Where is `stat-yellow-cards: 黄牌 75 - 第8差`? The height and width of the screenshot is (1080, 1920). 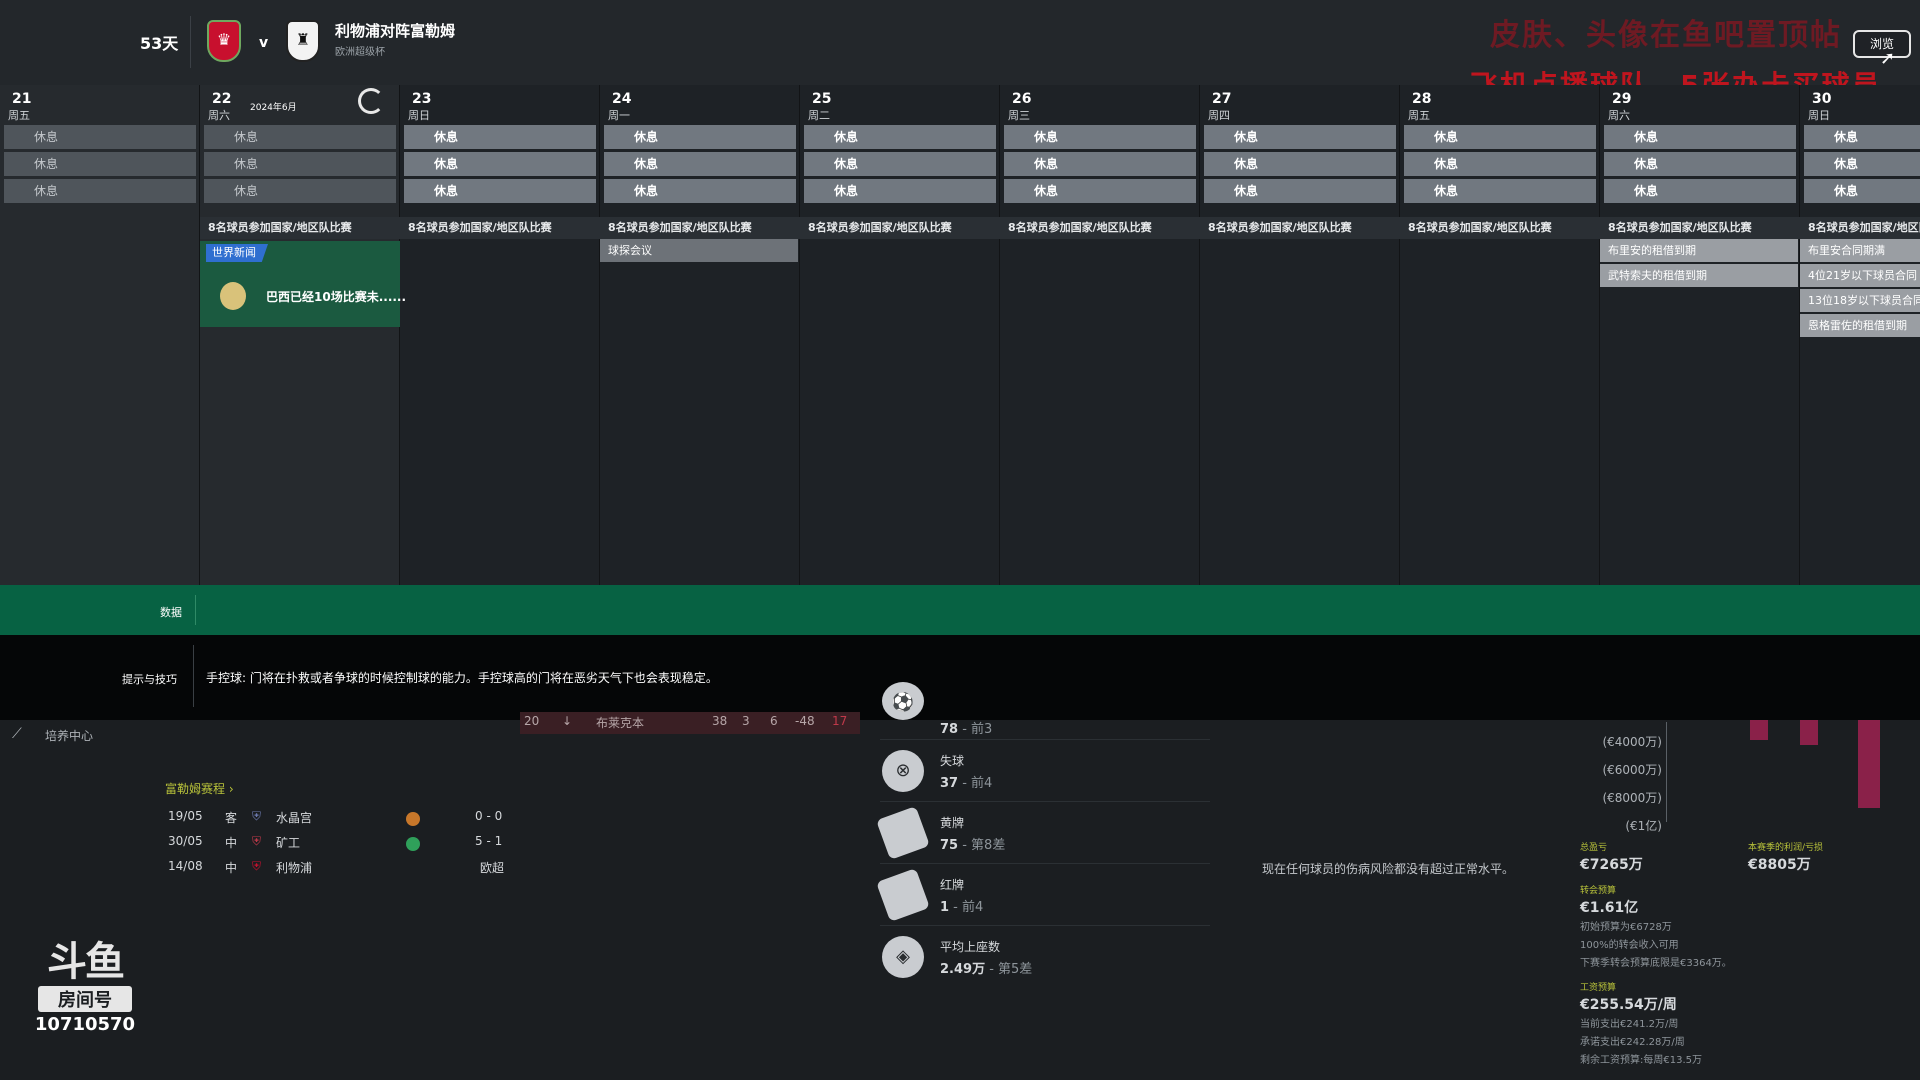
stat-yellow-cards: 黄牌 75 - 第8差 is located at coordinates (1043, 834).